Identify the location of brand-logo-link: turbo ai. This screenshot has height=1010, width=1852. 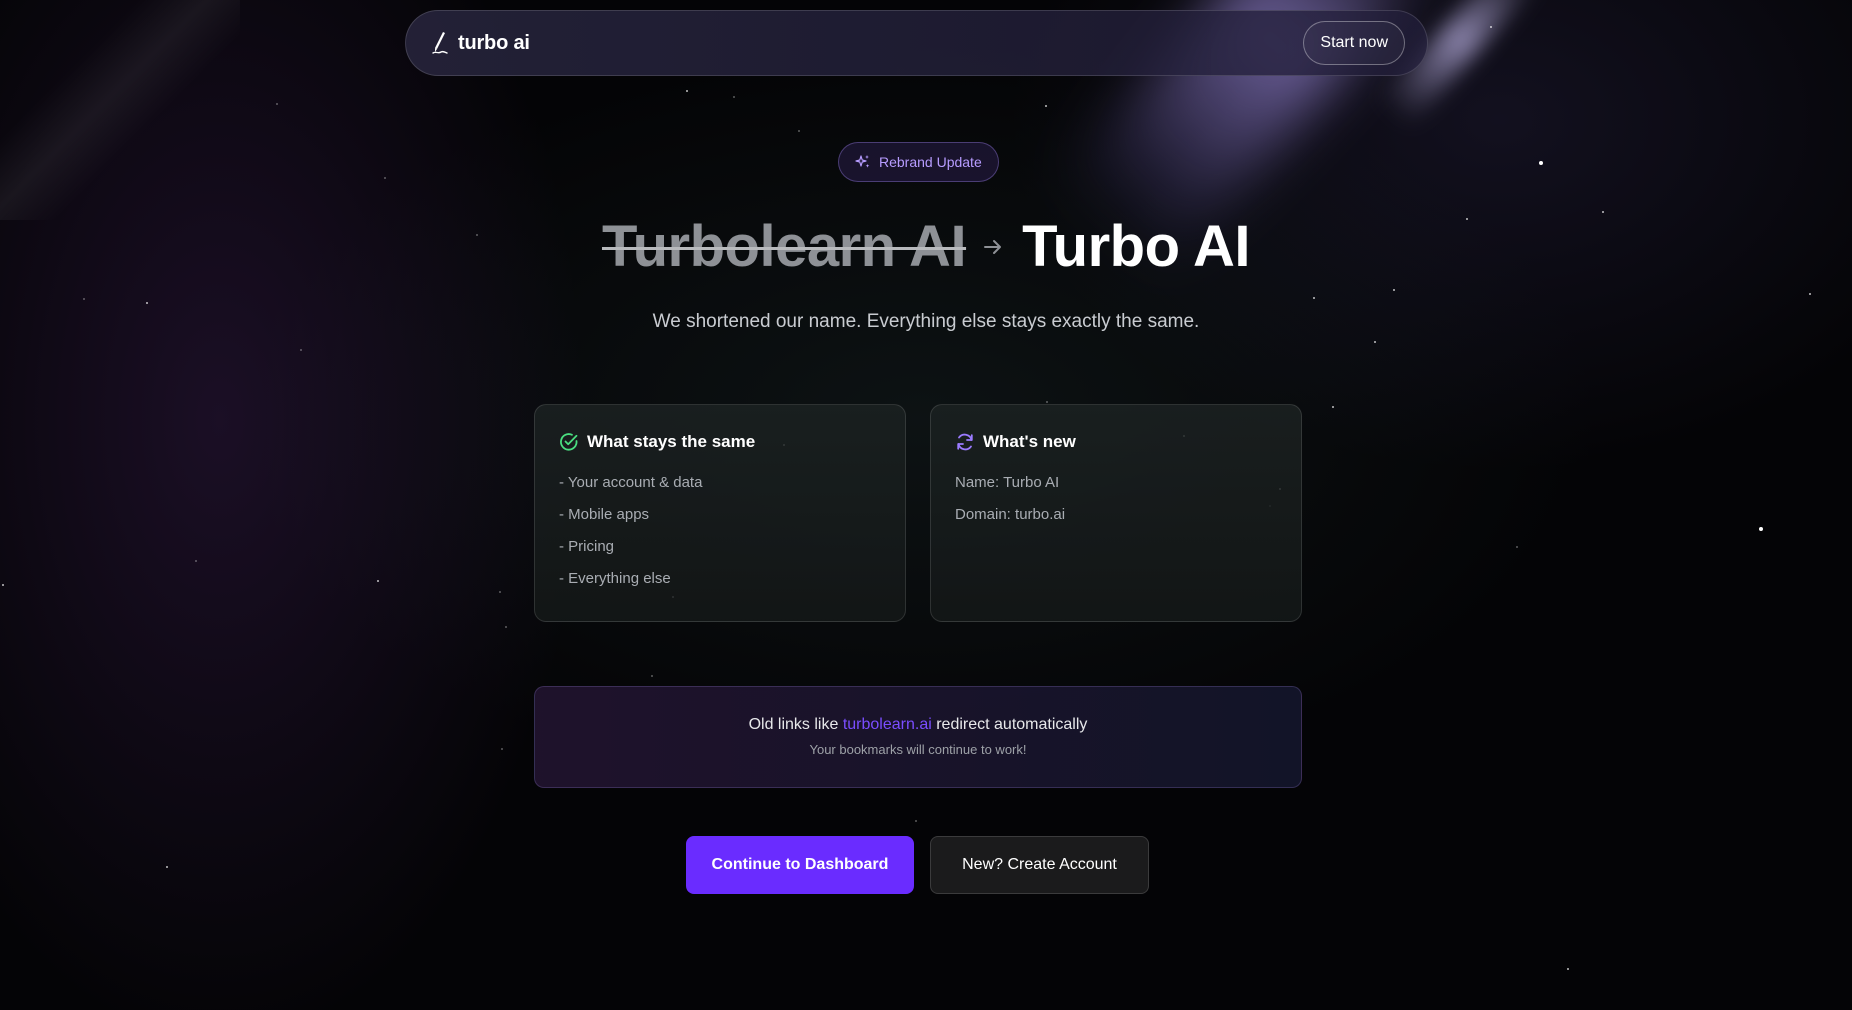
(480, 43).